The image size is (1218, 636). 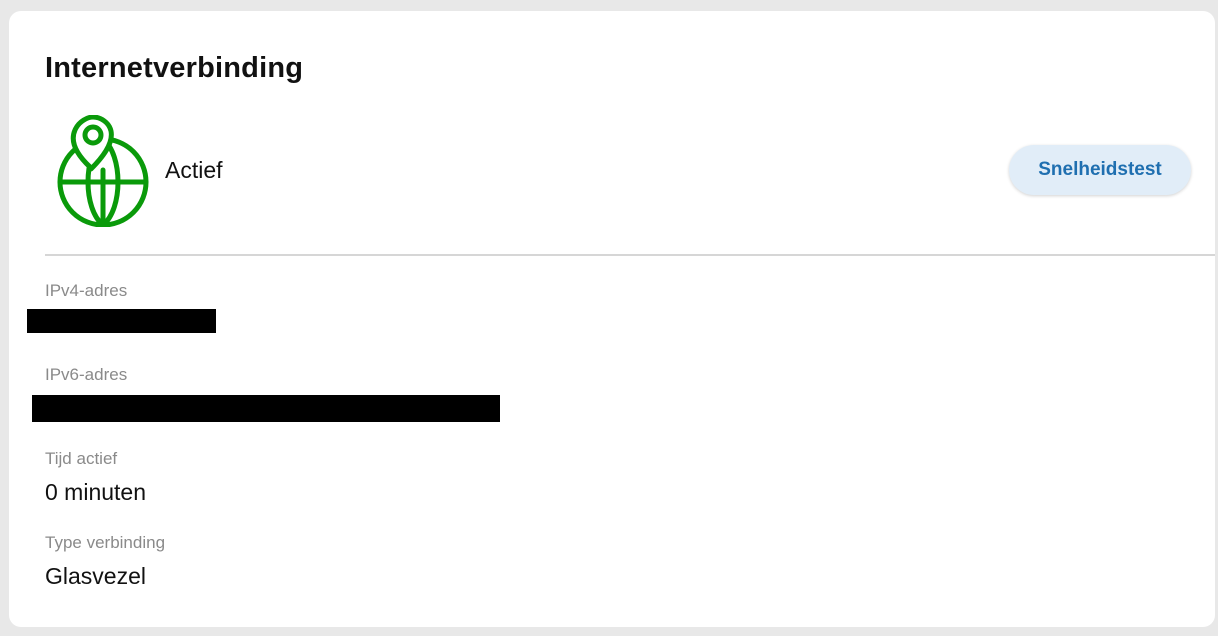 What do you see at coordinates (174, 68) in the screenshot?
I see `card-title: Internetverbinding` at bounding box center [174, 68].